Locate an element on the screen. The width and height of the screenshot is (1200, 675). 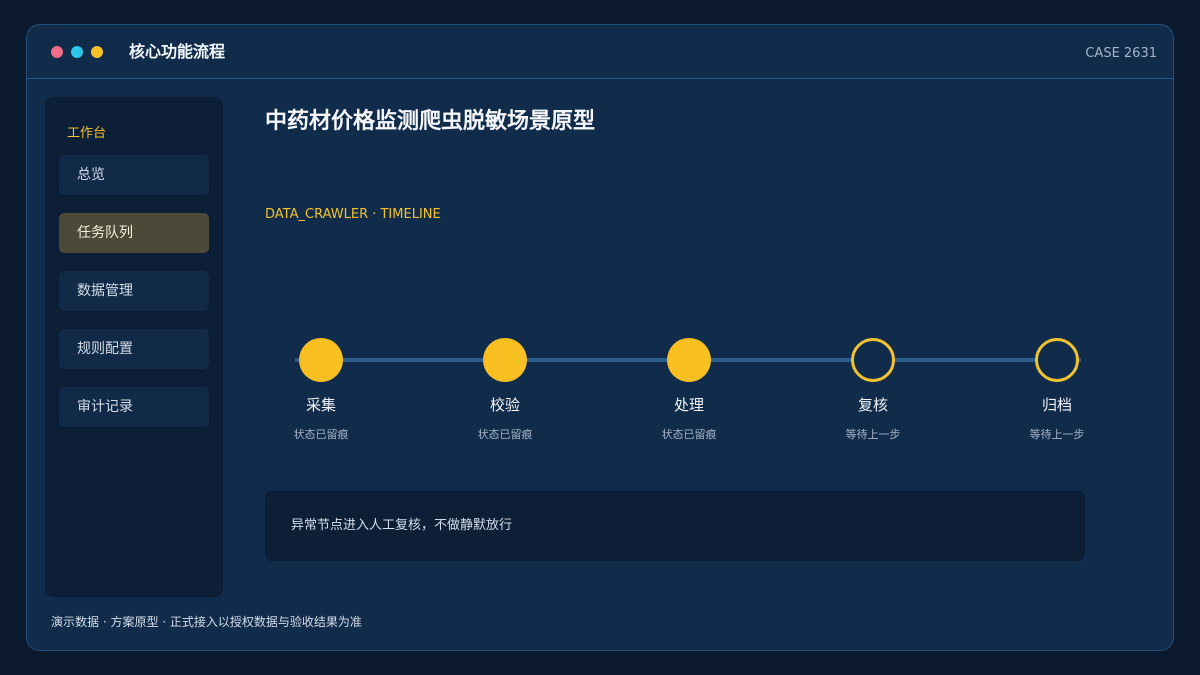
window-title: 核心功能流程 is located at coordinates (177, 51).